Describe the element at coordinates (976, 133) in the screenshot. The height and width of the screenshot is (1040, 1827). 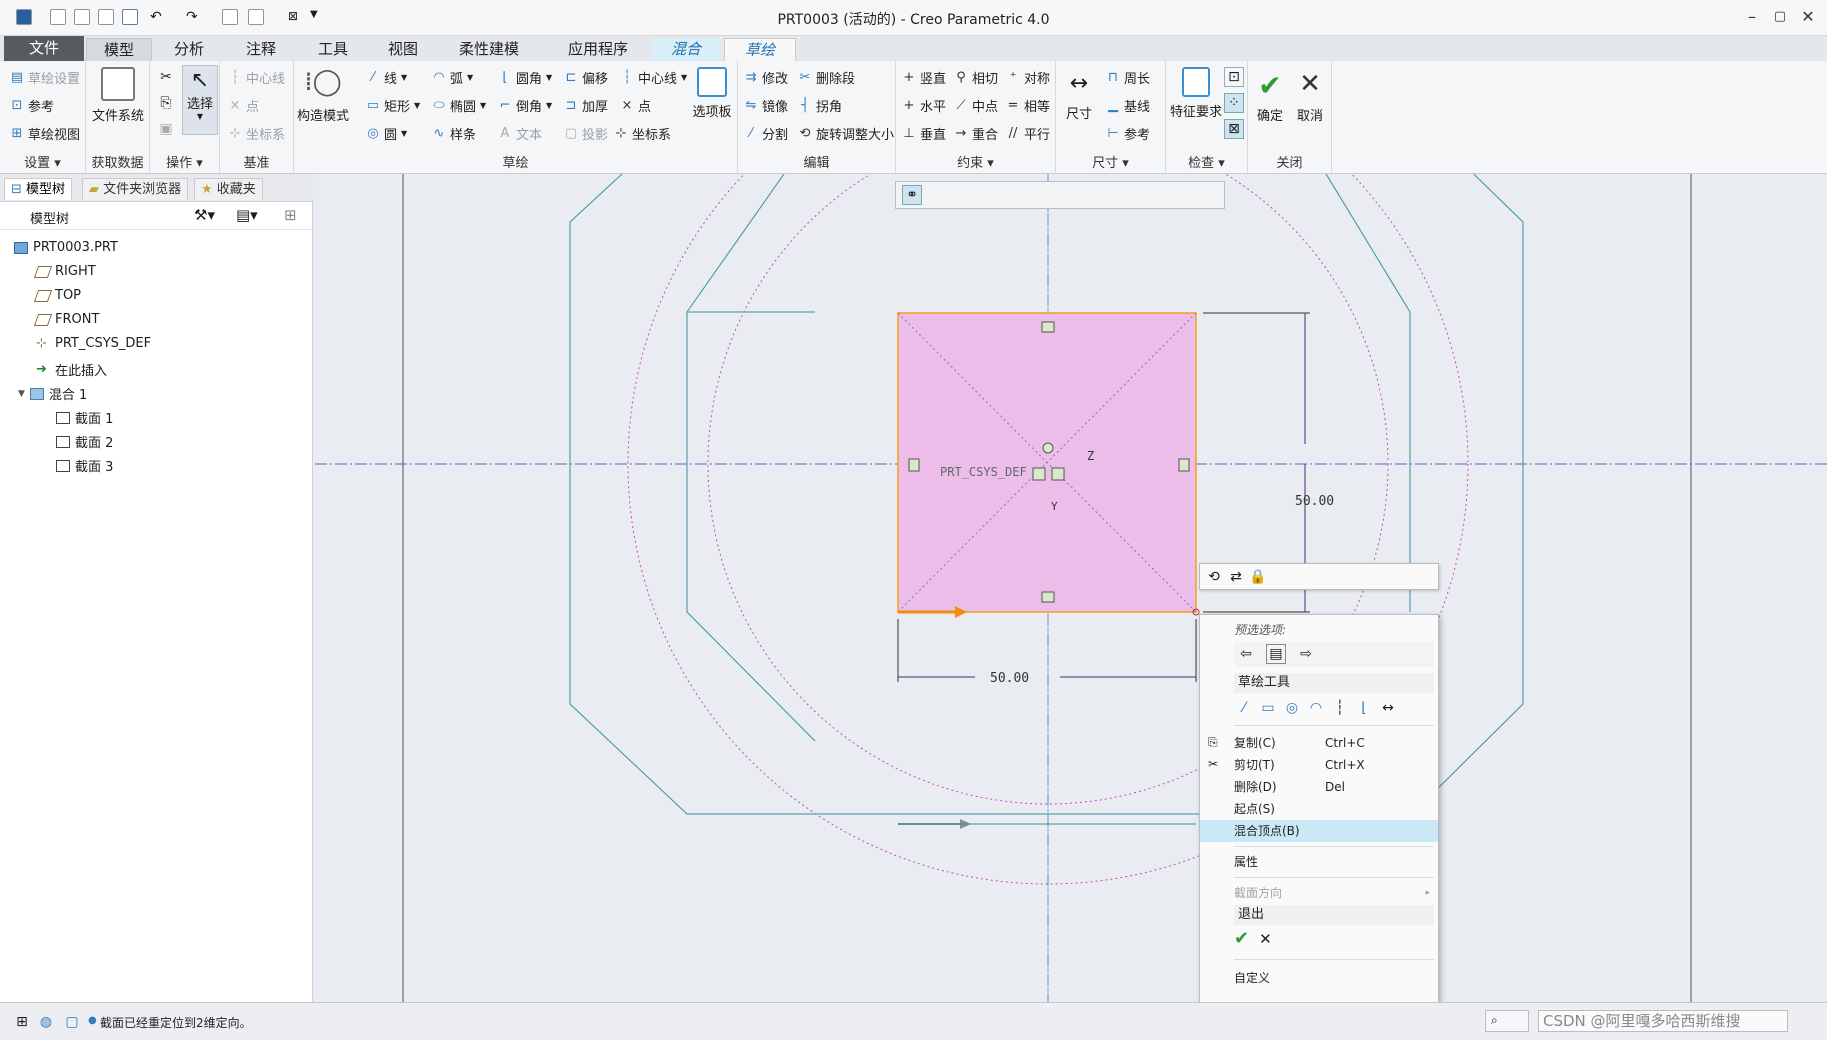
I see `coincident-button: → 重合` at that location.